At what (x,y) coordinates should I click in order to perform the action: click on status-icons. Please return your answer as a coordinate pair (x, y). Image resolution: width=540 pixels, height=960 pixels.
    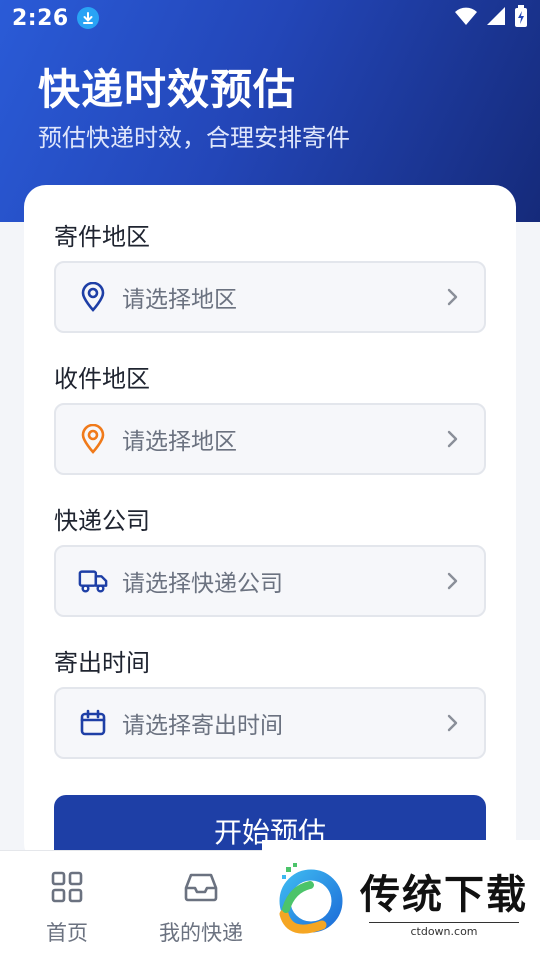
    Looking at the image, I should click on (491, 18).